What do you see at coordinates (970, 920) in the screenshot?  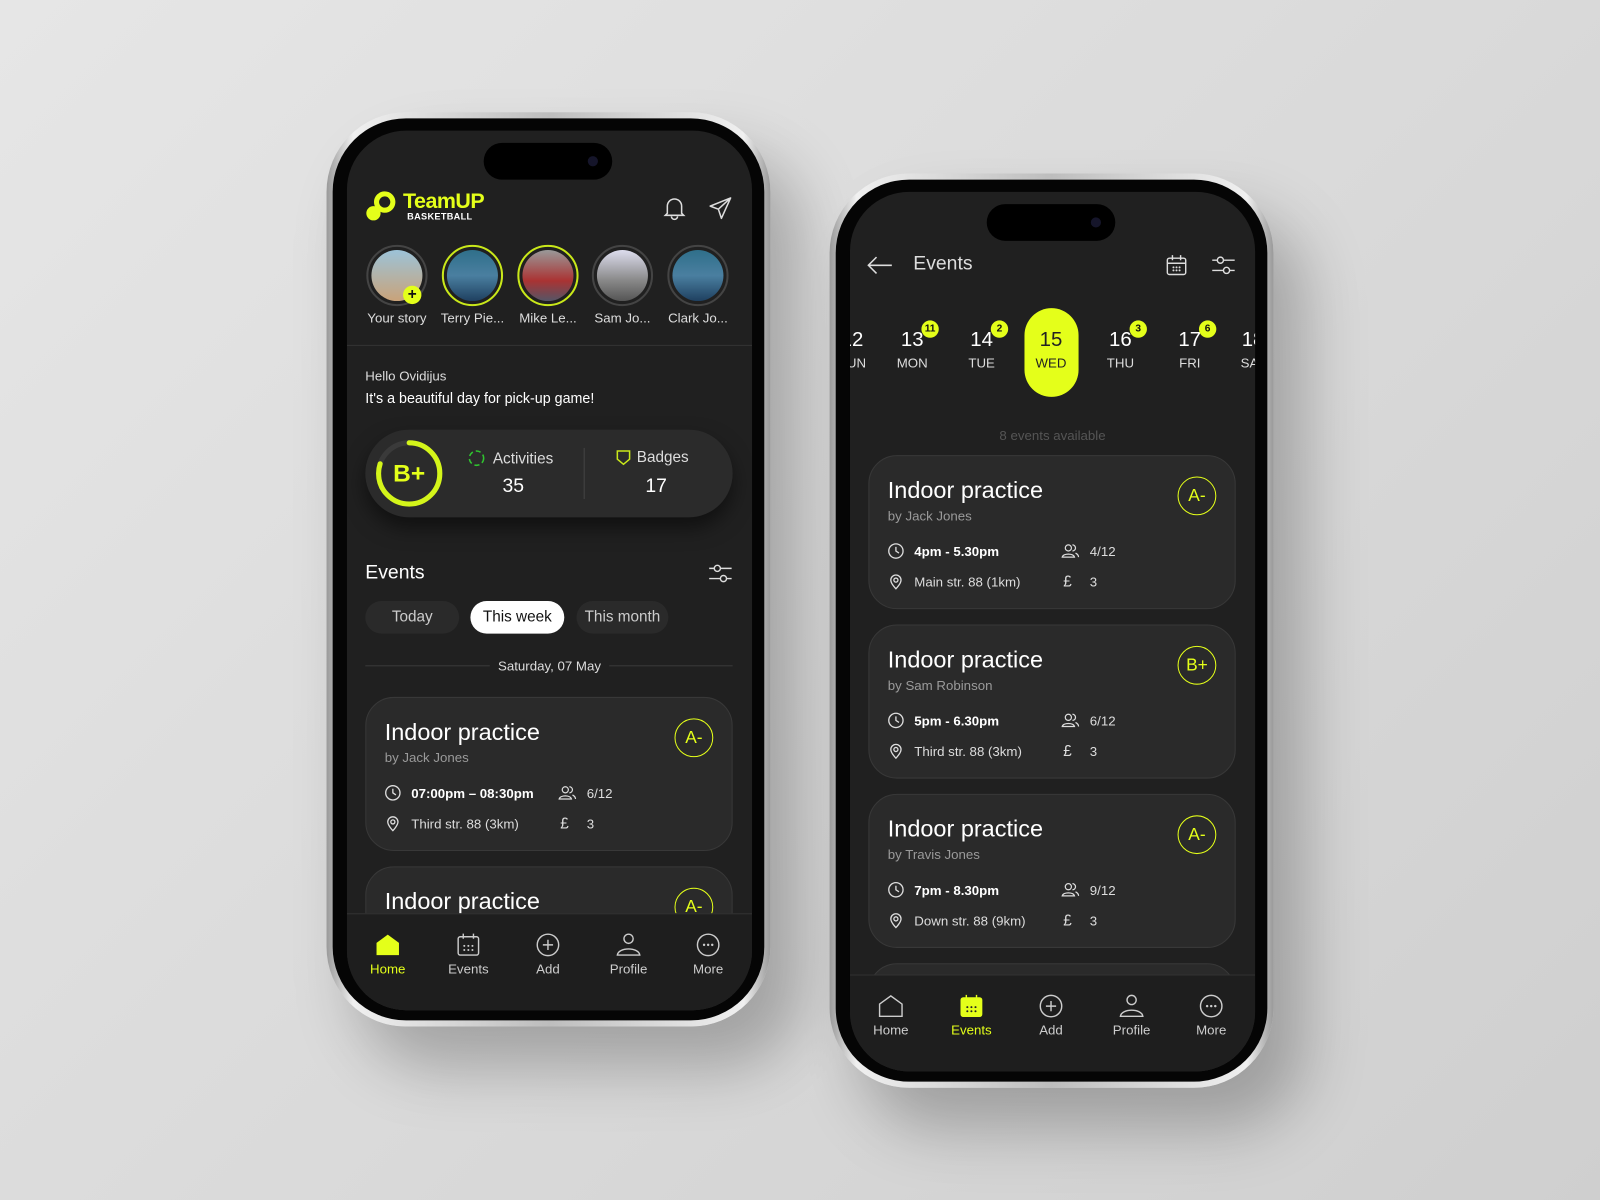 I see `event-location: Down str. 88 (9km)` at bounding box center [970, 920].